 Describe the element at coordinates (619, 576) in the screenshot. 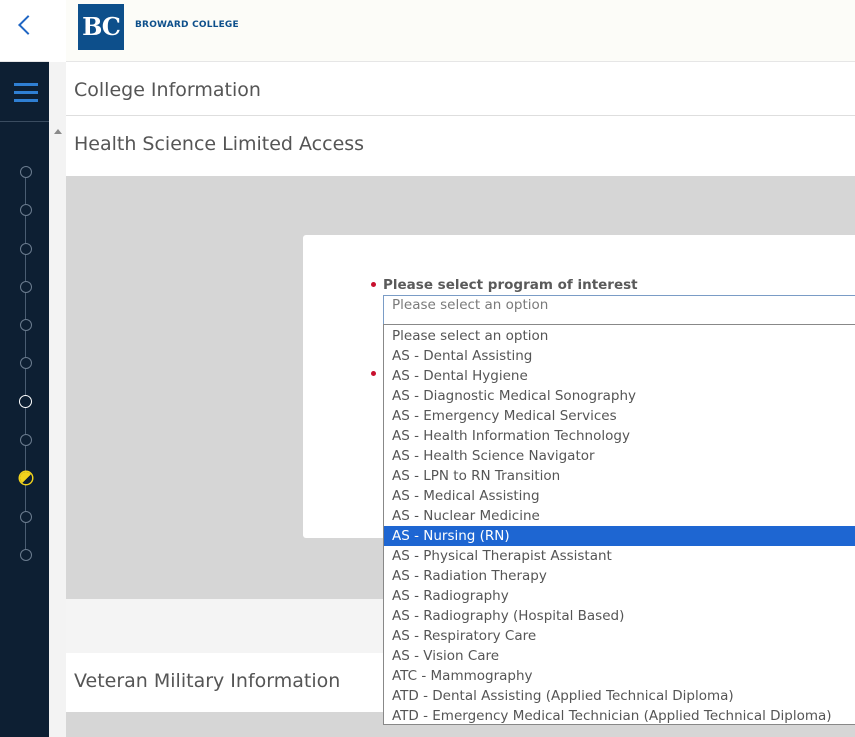

I see `program-option: AS - Radiation Therapy` at that location.